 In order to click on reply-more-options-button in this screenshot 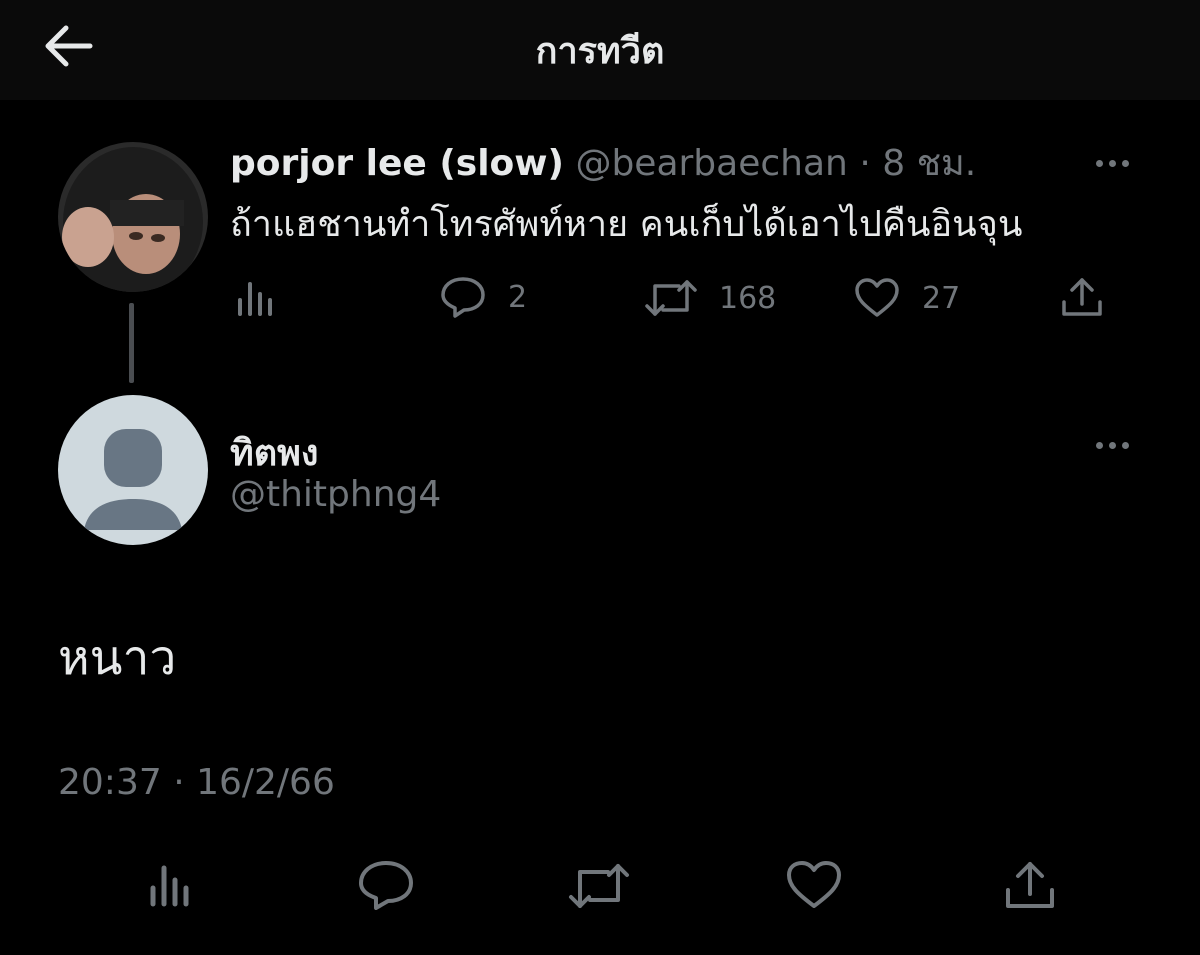, I will do `click(1118, 444)`.